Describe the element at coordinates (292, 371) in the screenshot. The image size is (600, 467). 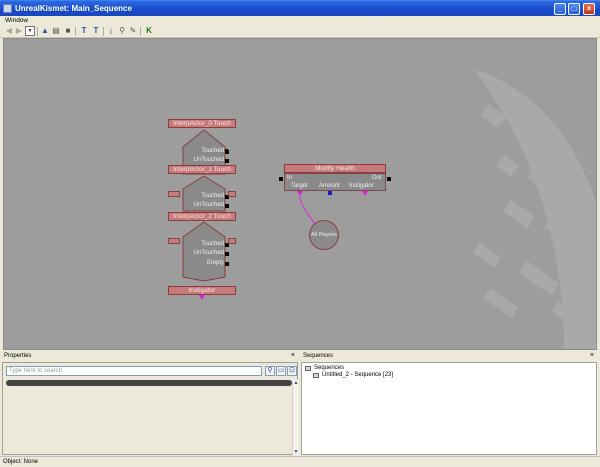
I see `lock-icon: ⊡` at that location.